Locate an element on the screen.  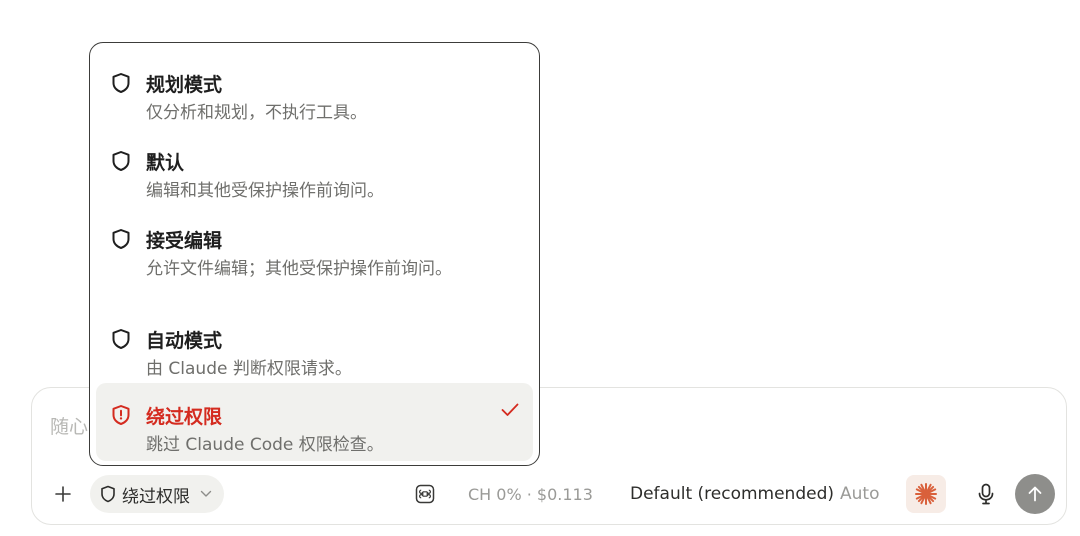
menu-item-plan-mode: 规划模式 仅分析和规划，不执行工具。 is located at coordinates (314, 87).